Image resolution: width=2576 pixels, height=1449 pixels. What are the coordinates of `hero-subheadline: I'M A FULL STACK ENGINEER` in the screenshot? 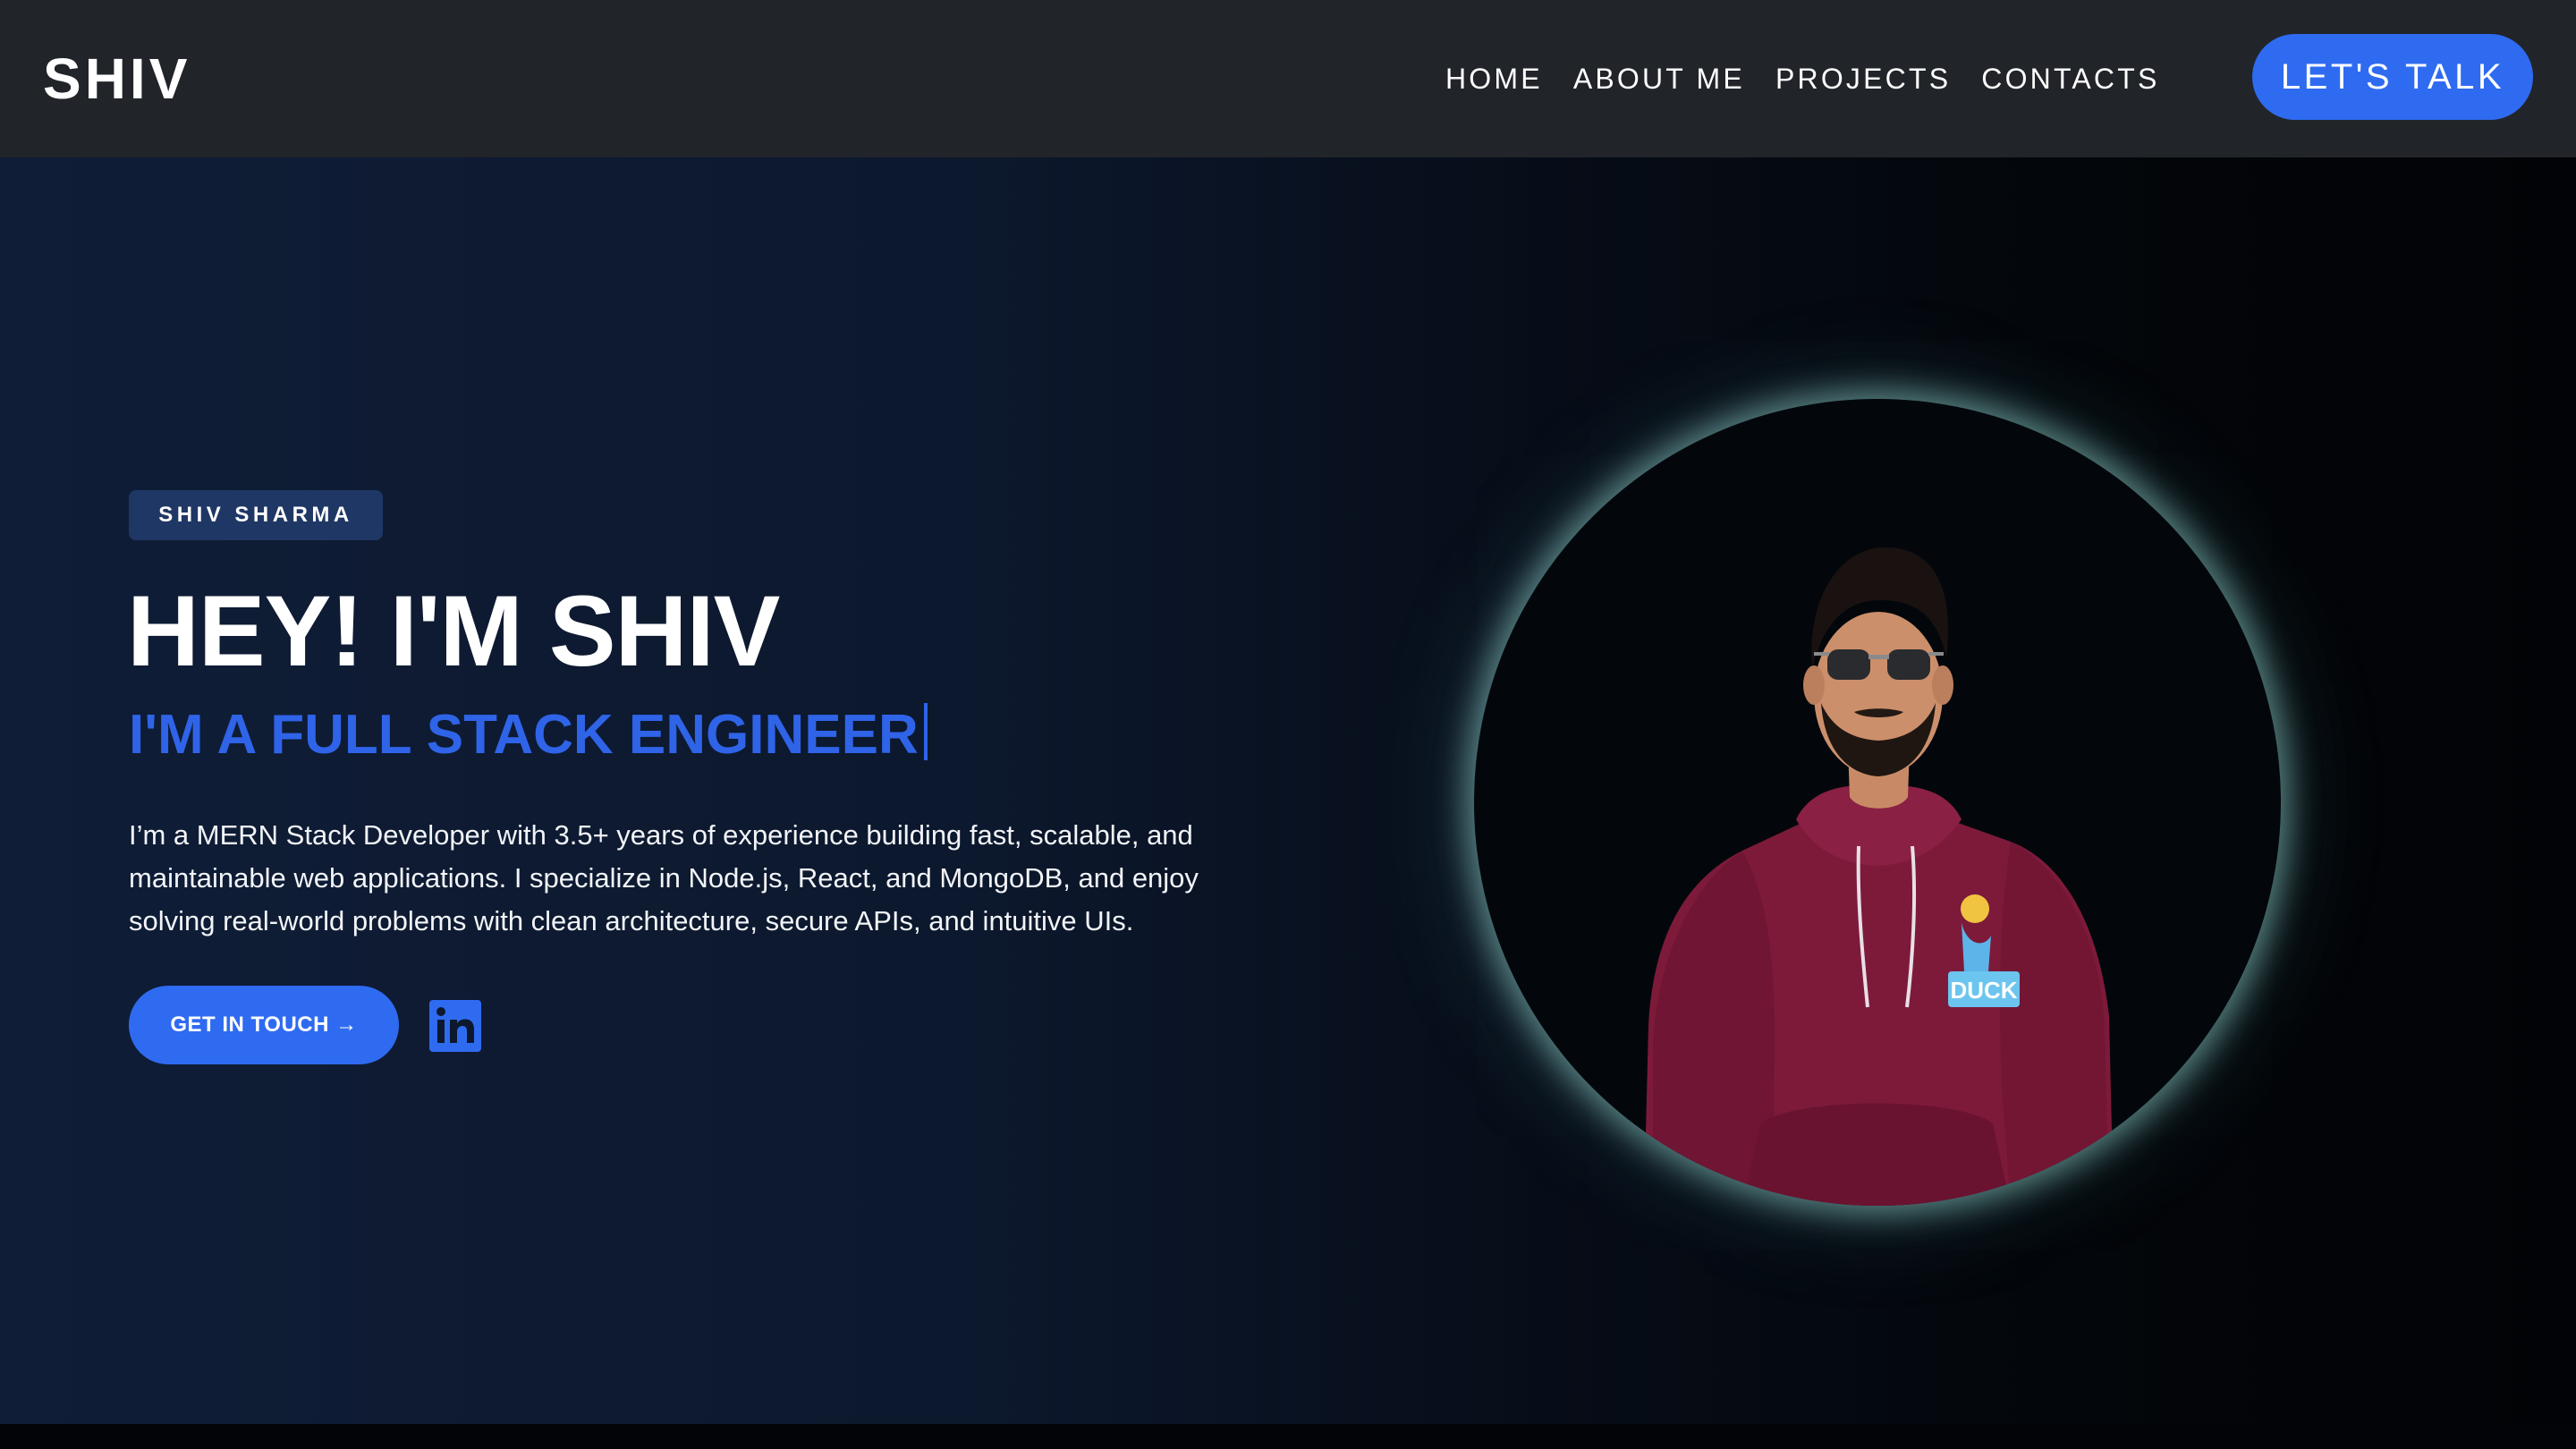 It's located at (528, 735).